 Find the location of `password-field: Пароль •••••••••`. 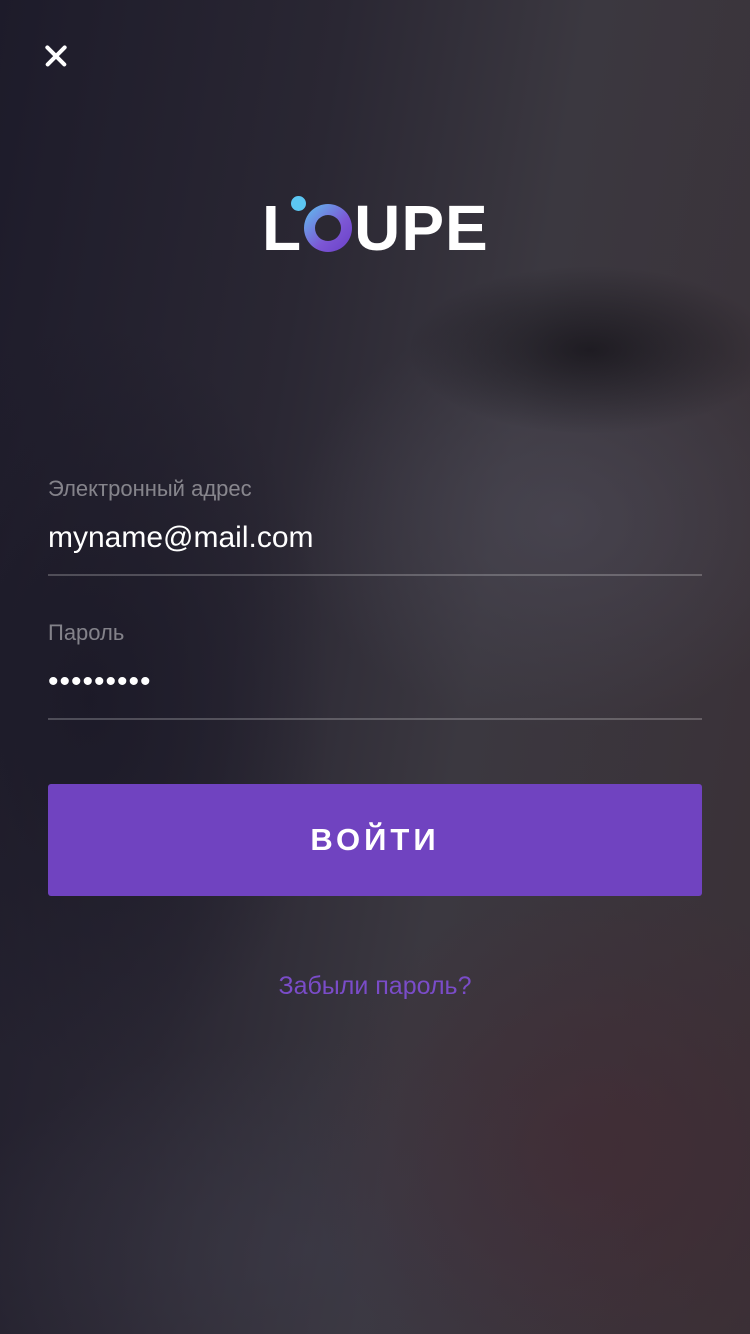

password-field: Пароль ••••••••• is located at coordinates (375, 669).